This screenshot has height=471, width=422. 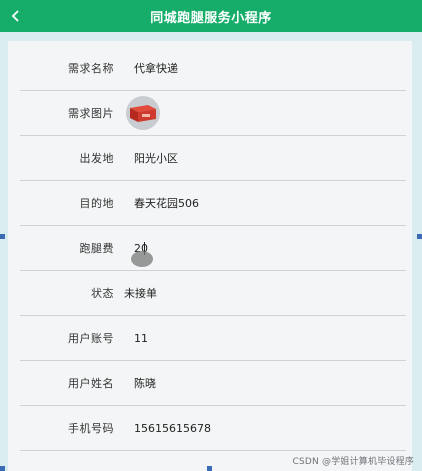 I want to click on field-row-image: 需求图片, so click(x=213, y=113).